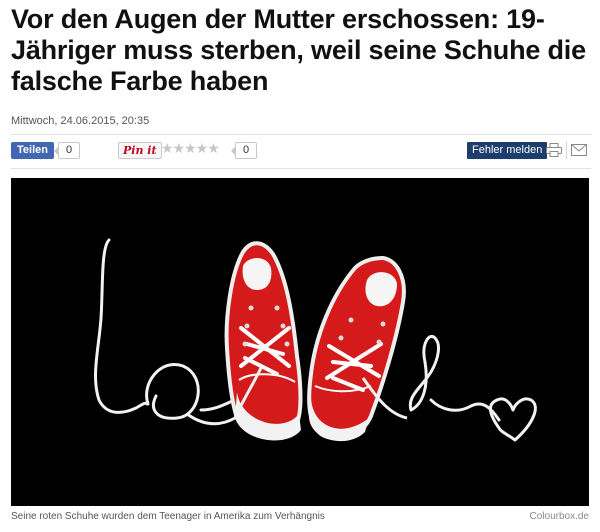 This screenshot has height=532, width=600. I want to click on print-icon, so click(554, 150).